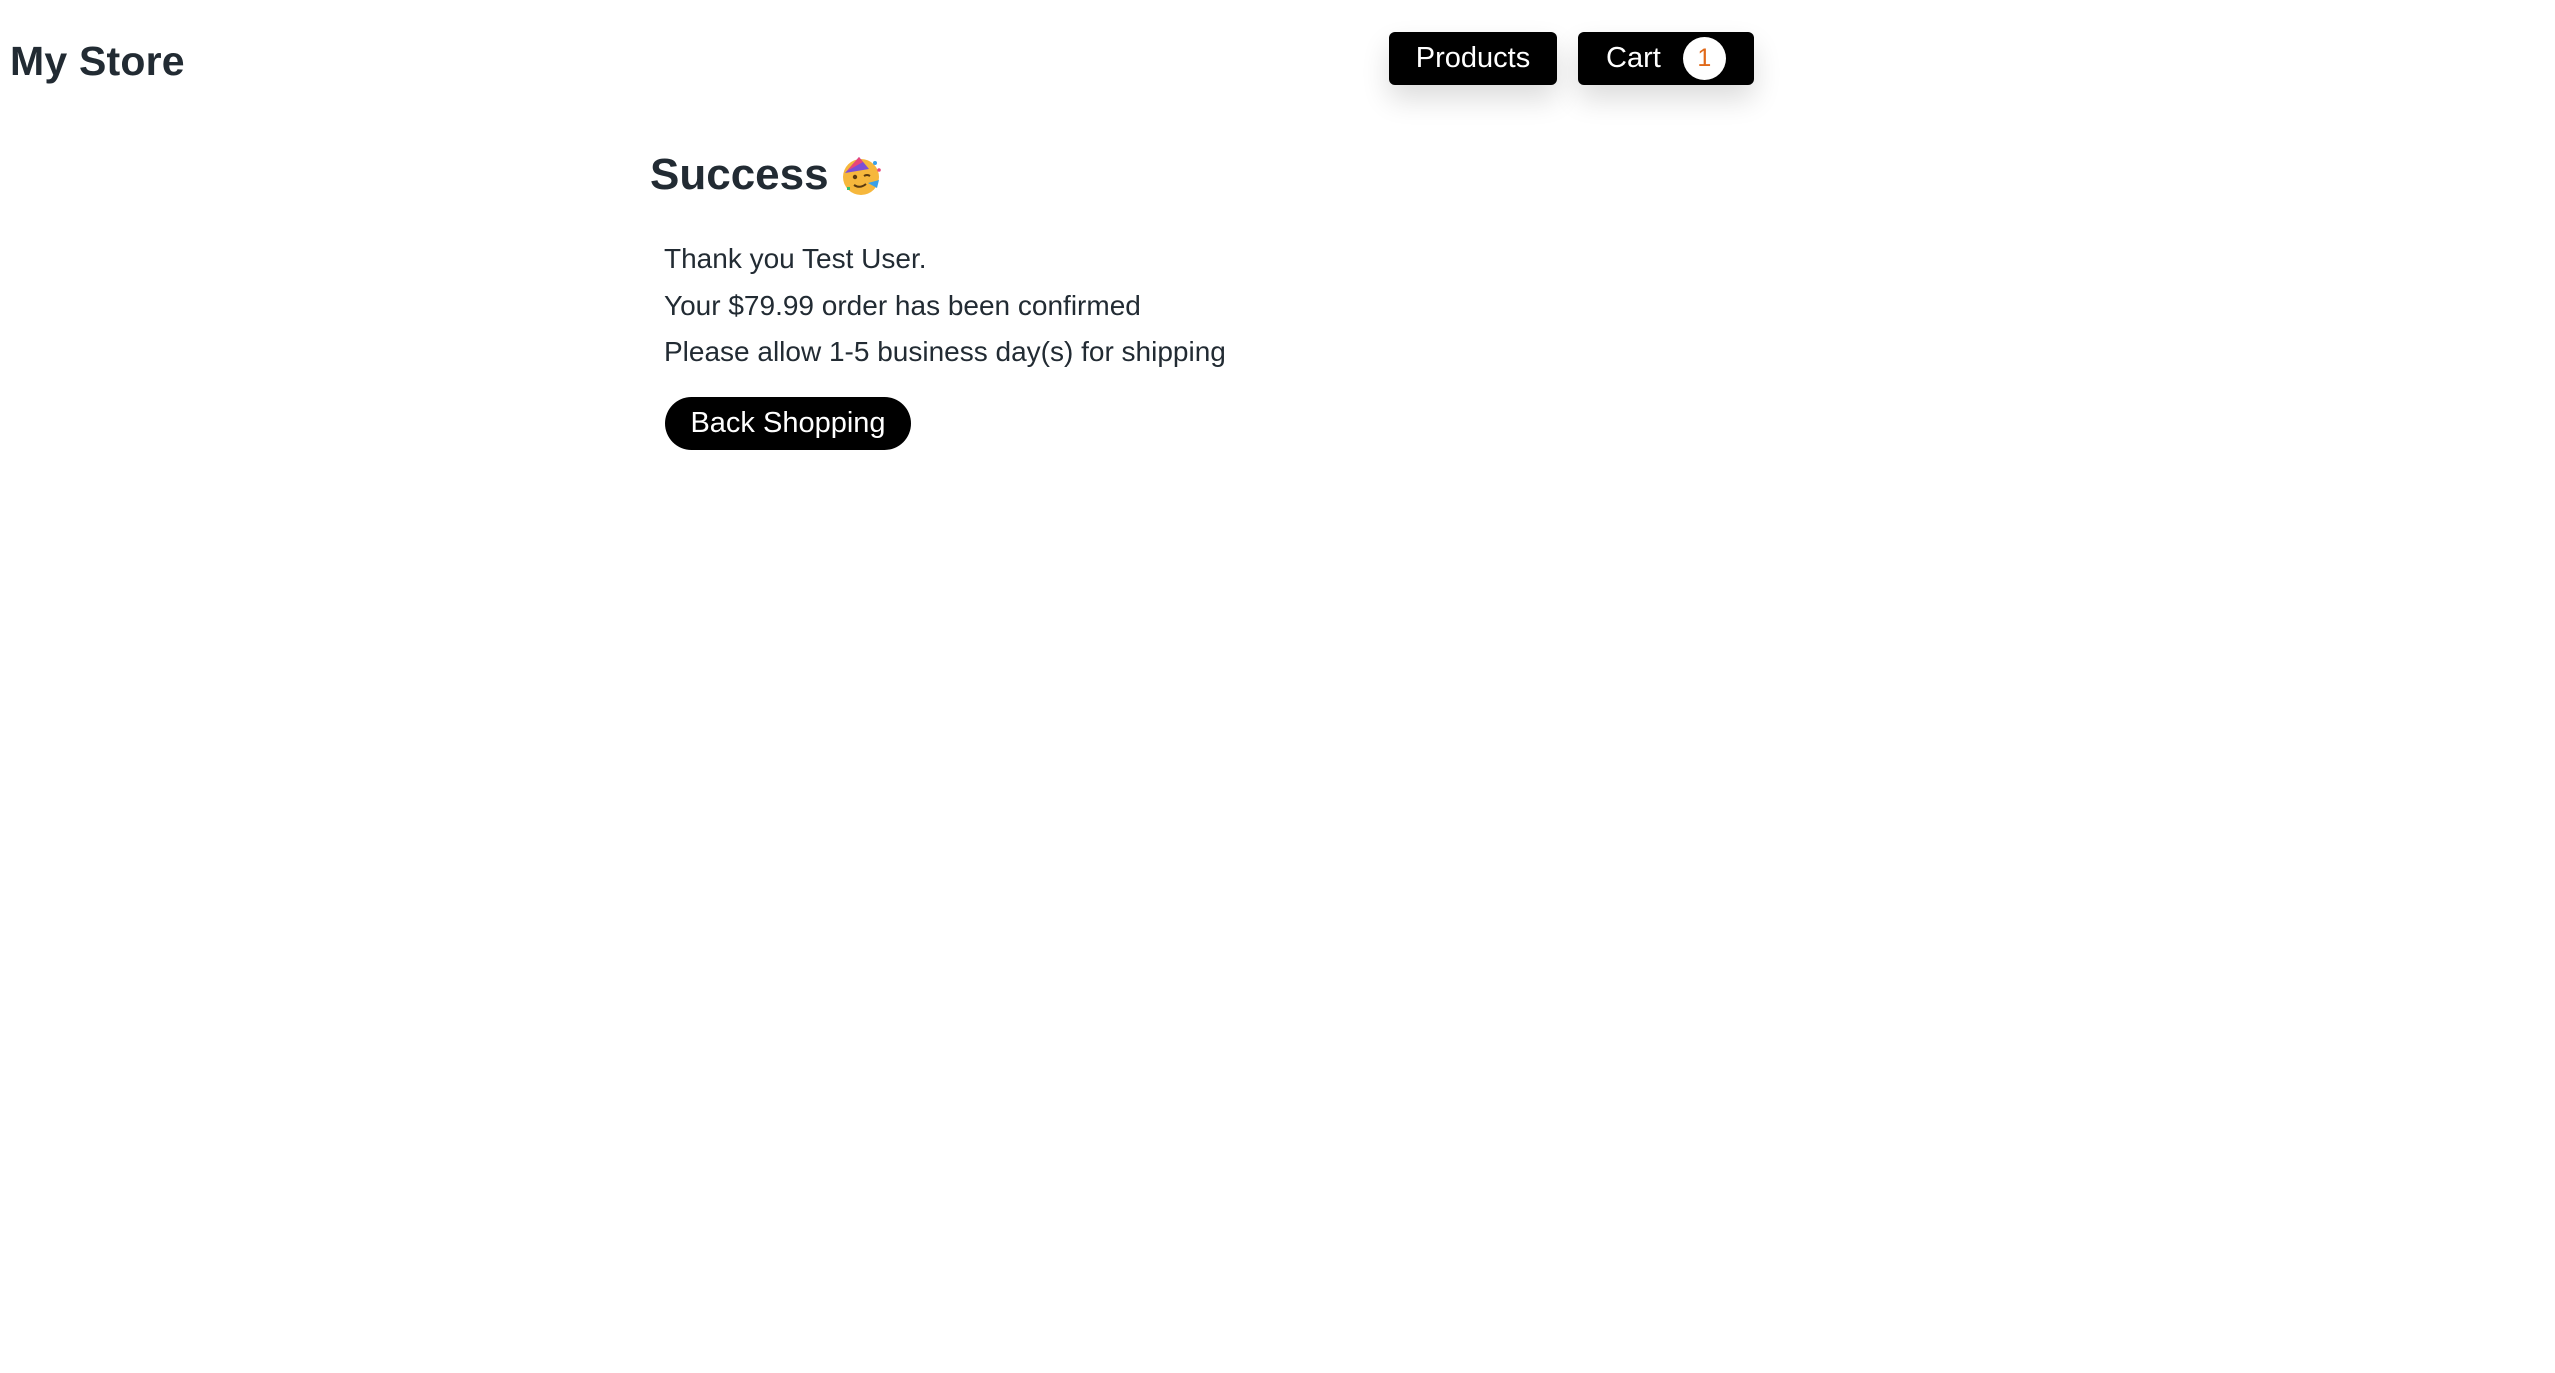 This screenshot has width=2555, height=1373. What do you see at coordinates (1571, 58) in the screenshot?
I see `top-nav: Products Cart 1` at bounding box center [1571, 58].